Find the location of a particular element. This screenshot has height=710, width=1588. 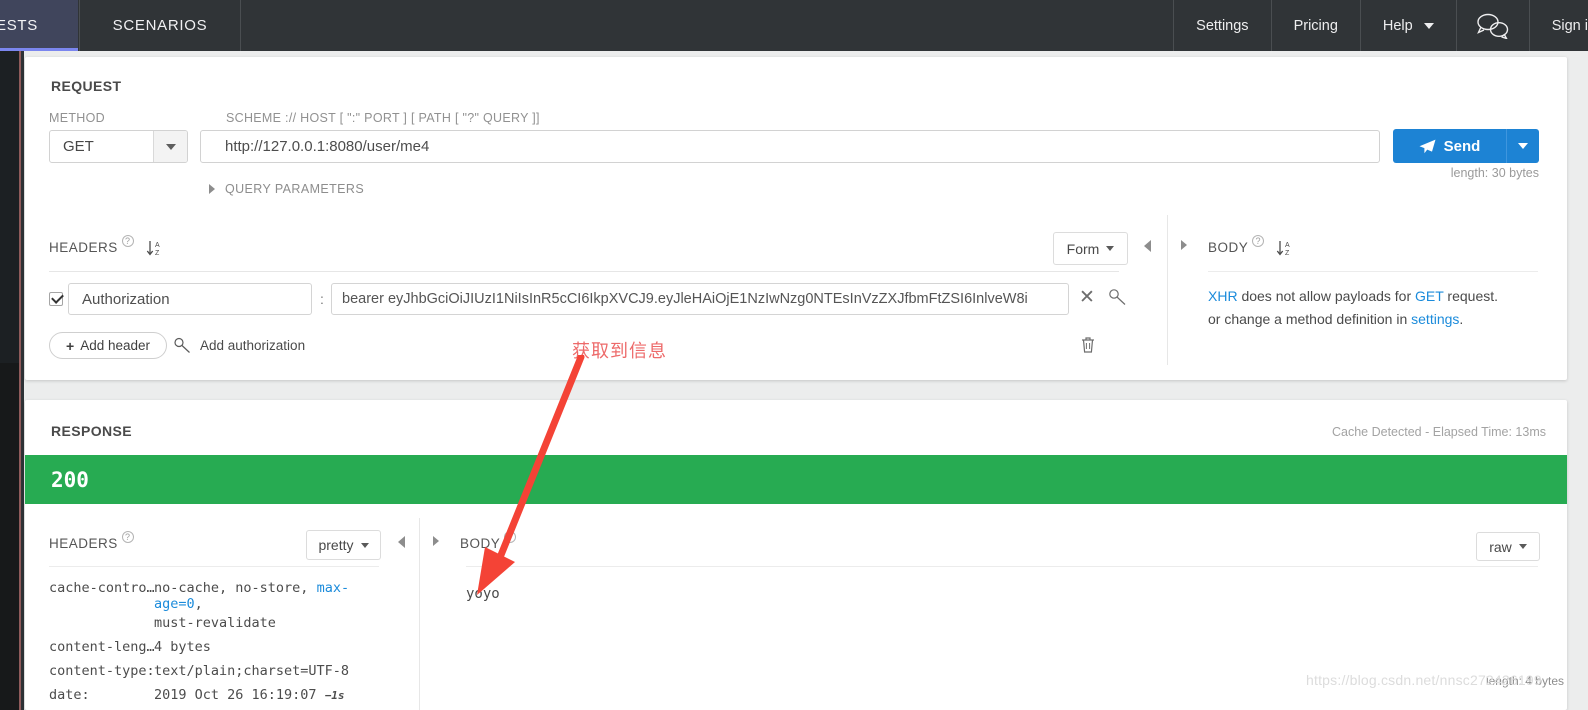

add-authorization-label: Add authorization is located at coordinates (253, 345).